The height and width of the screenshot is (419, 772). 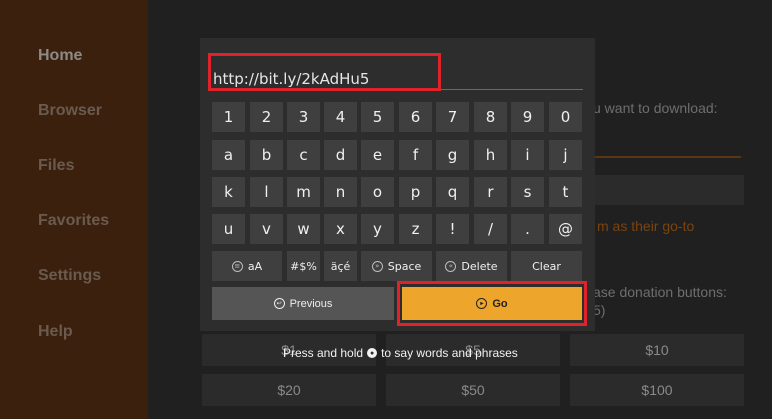 What do you see at coordinates (303, 192) in the screenshot?
I see `key-m: m` at bounding box center [303, 192].